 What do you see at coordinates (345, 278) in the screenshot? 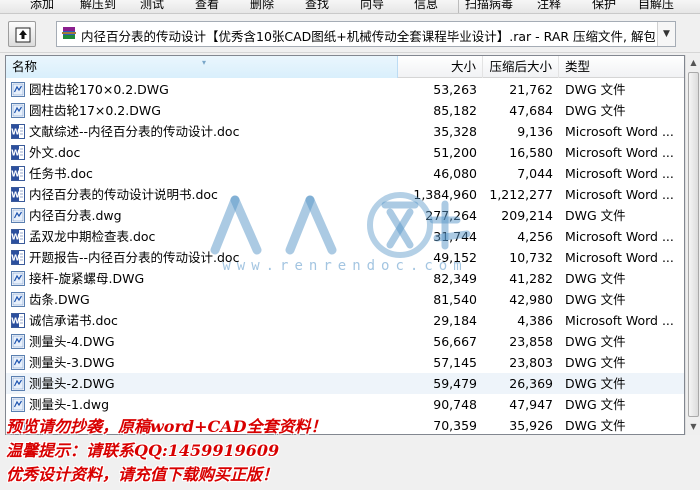
I see `table-row: 接杆-旋紧螺母.DWG 82,349 41,282 DWG 文件` at bounding box center [345, 278].